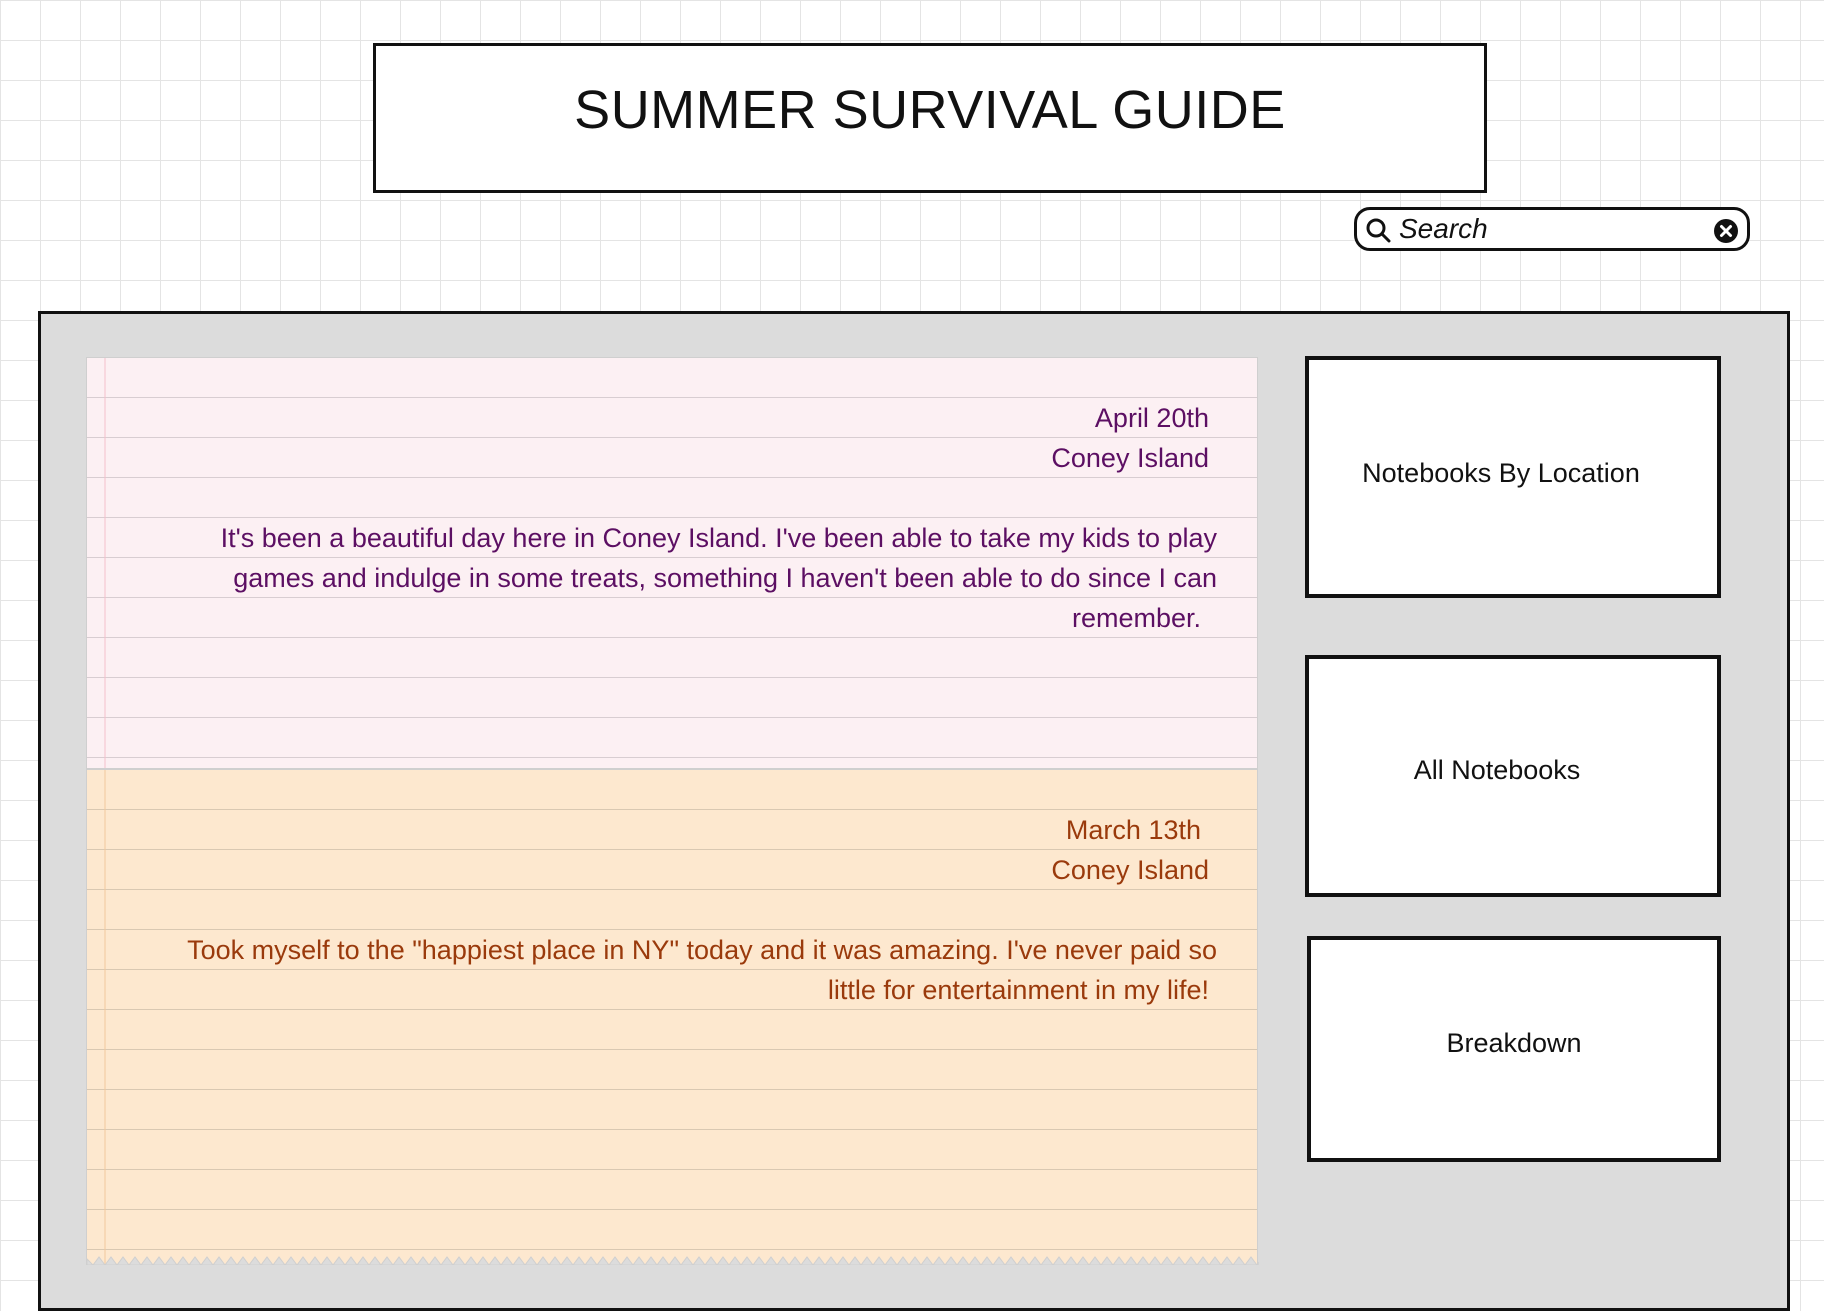 Image resolution: width=1824 pixels, height=1311 pixels. I want to click on page-title-box: SUMMER SURVIVAL GUIDE, so click(930, 118).